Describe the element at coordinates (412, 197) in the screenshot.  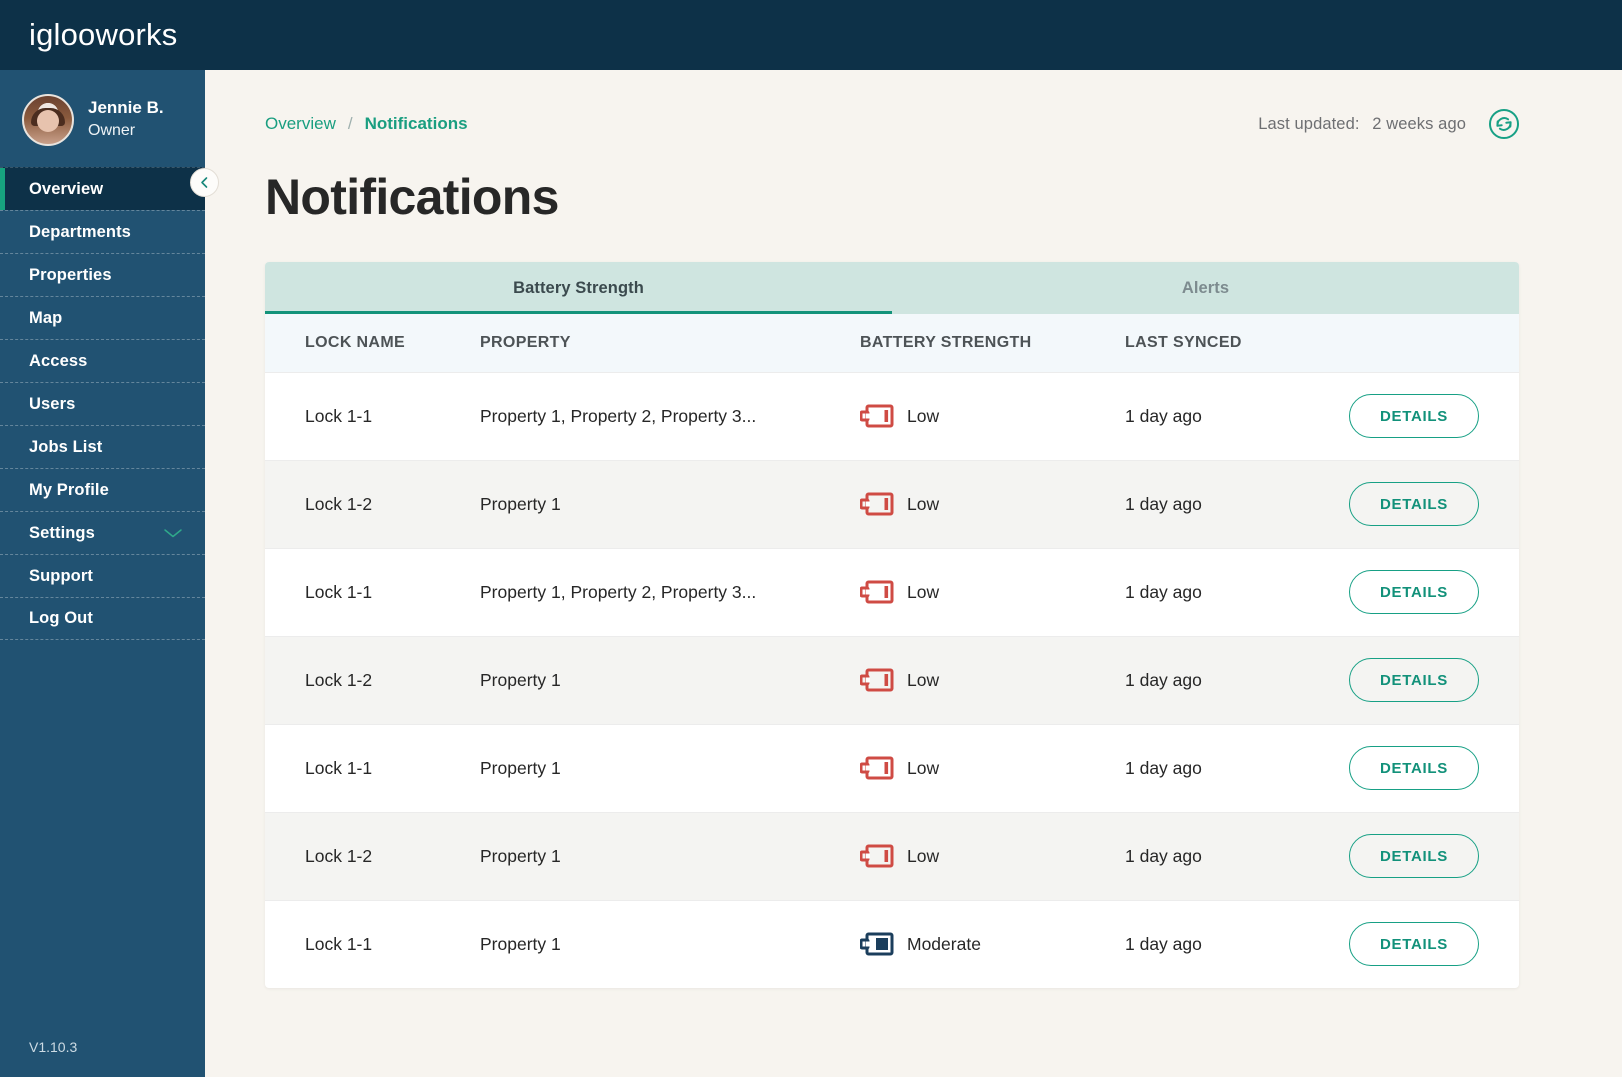
I see `page-title: Notifications` at that location.